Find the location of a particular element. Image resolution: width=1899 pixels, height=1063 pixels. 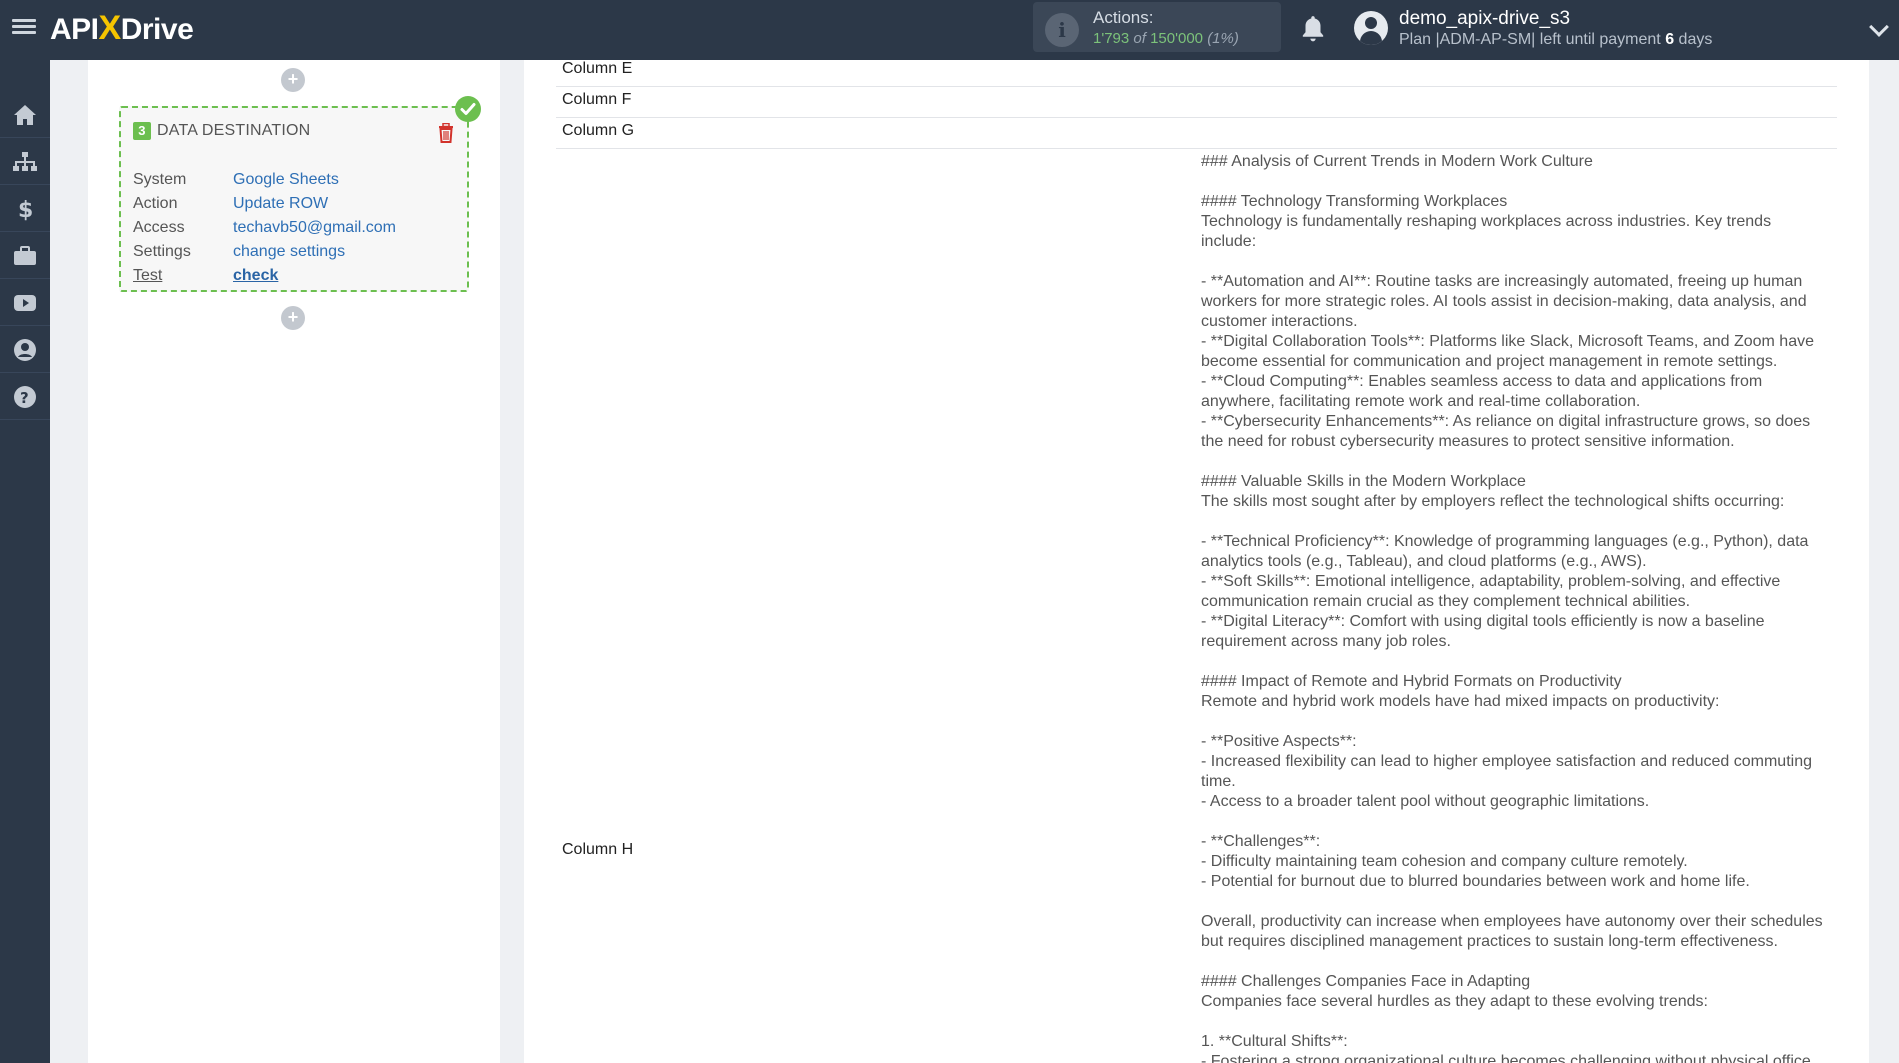

chevron-down-icon is located at coordinates (1879, 27).